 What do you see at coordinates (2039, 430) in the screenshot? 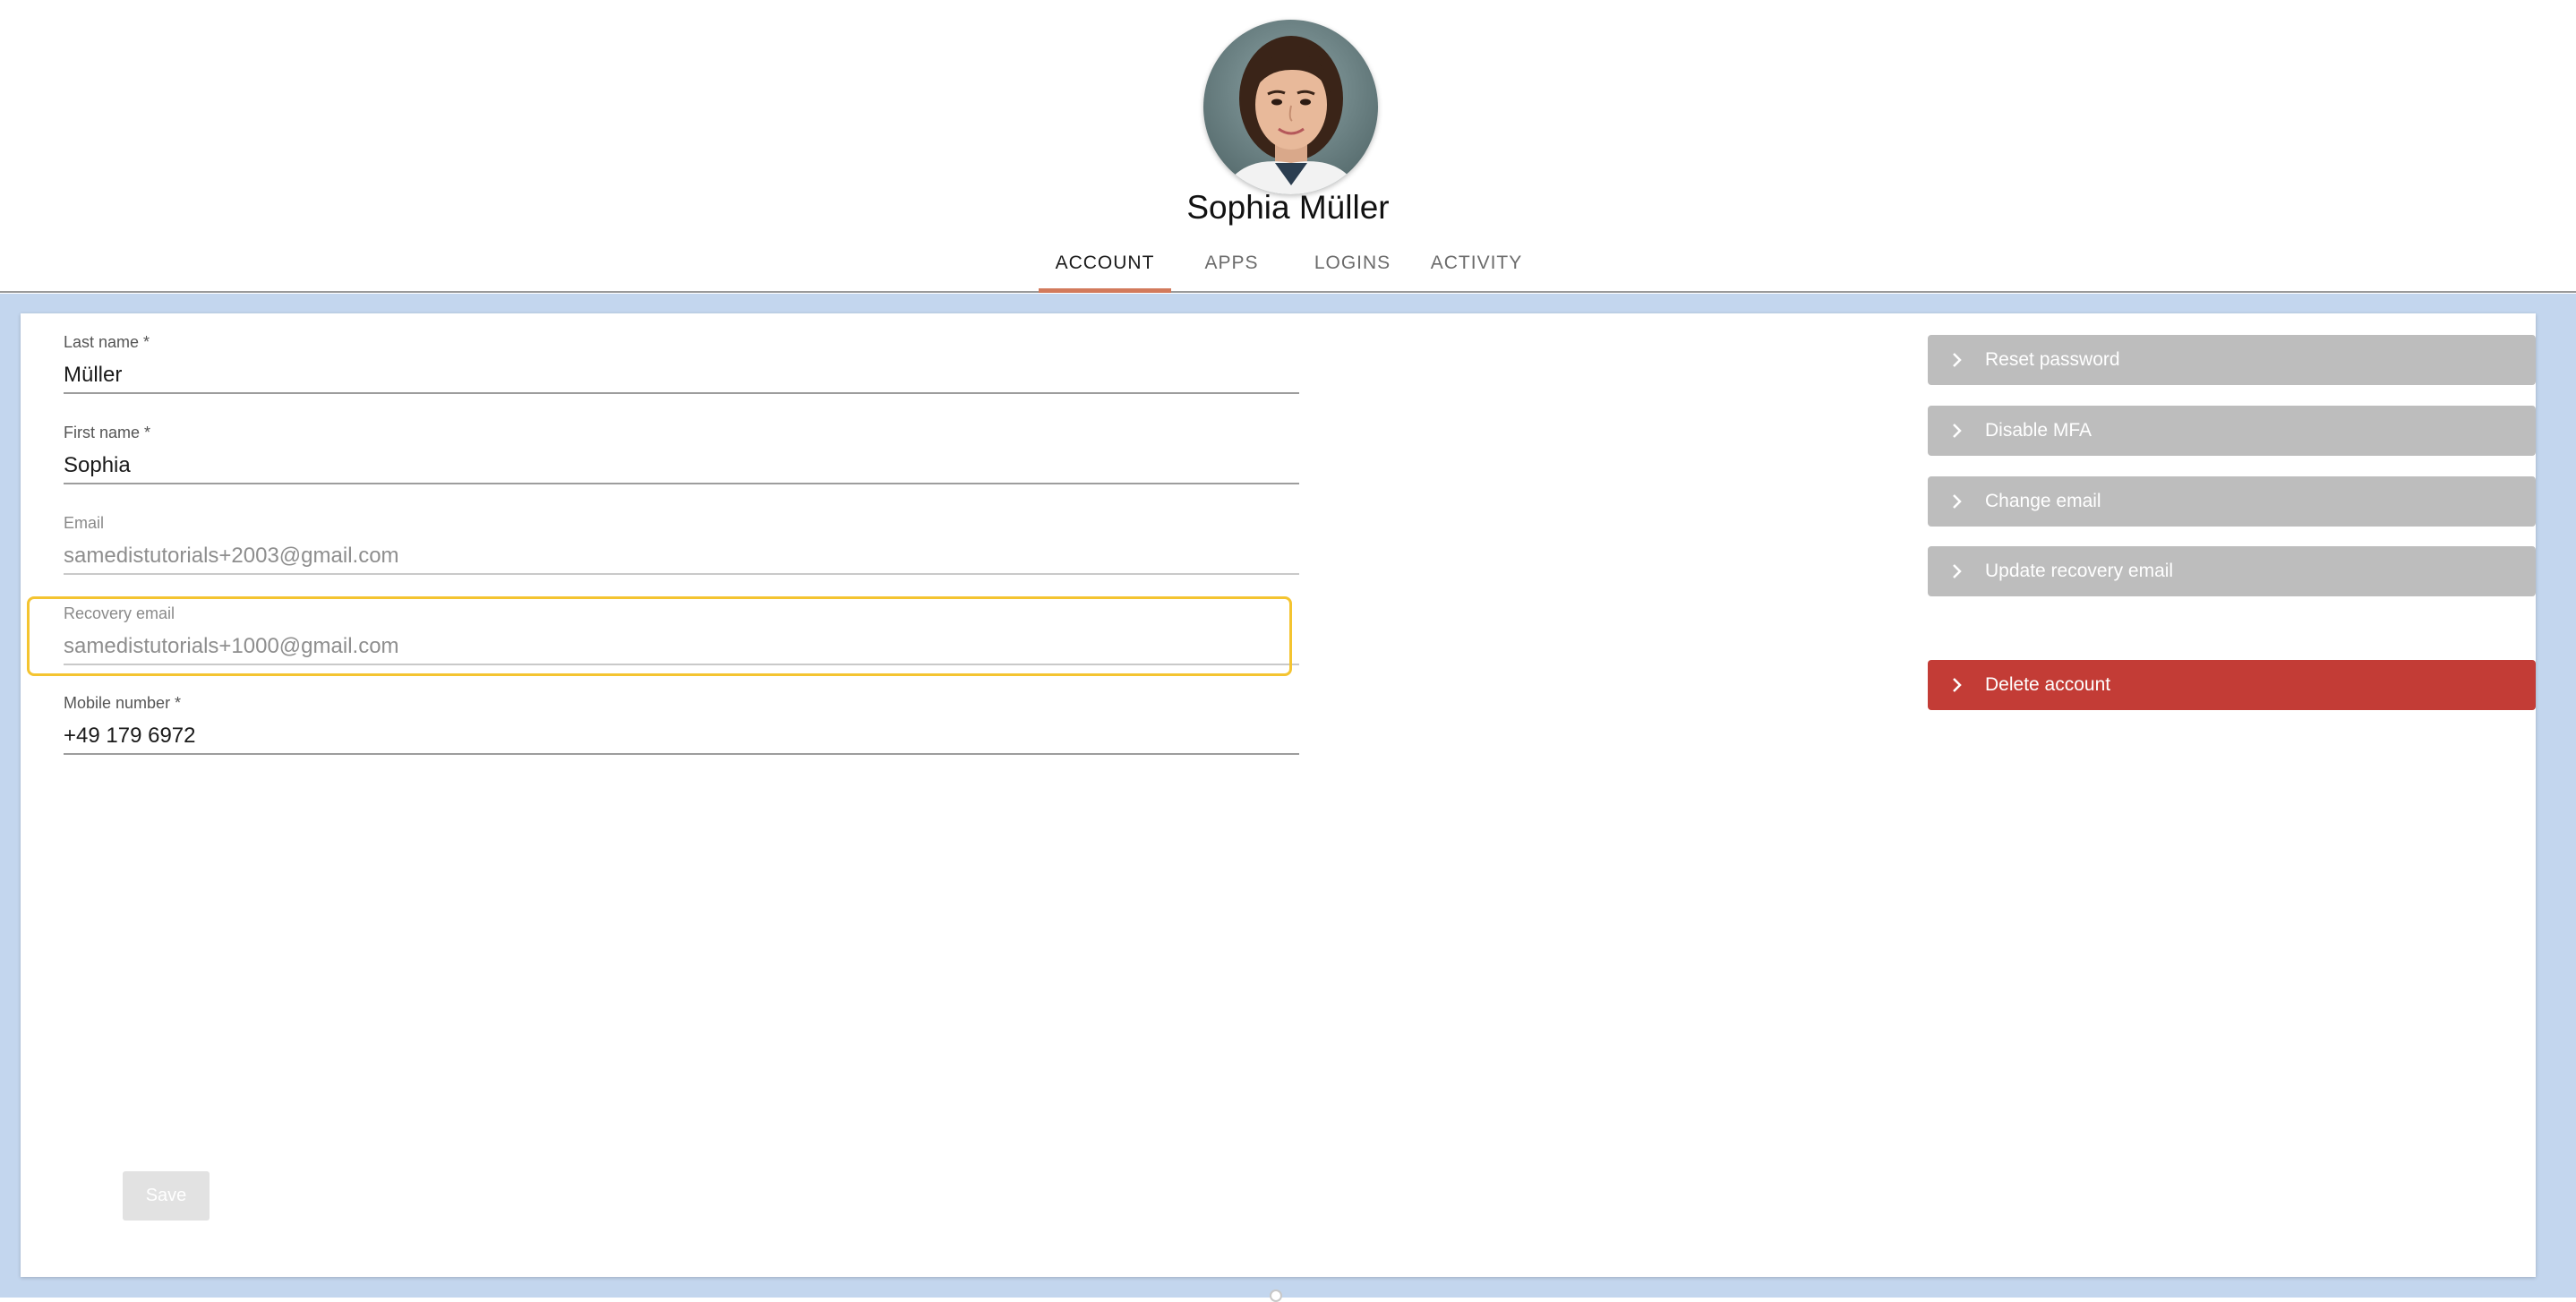
I see `disable-mfa-label: Disable MFA` at bounding box center [2039, 430].